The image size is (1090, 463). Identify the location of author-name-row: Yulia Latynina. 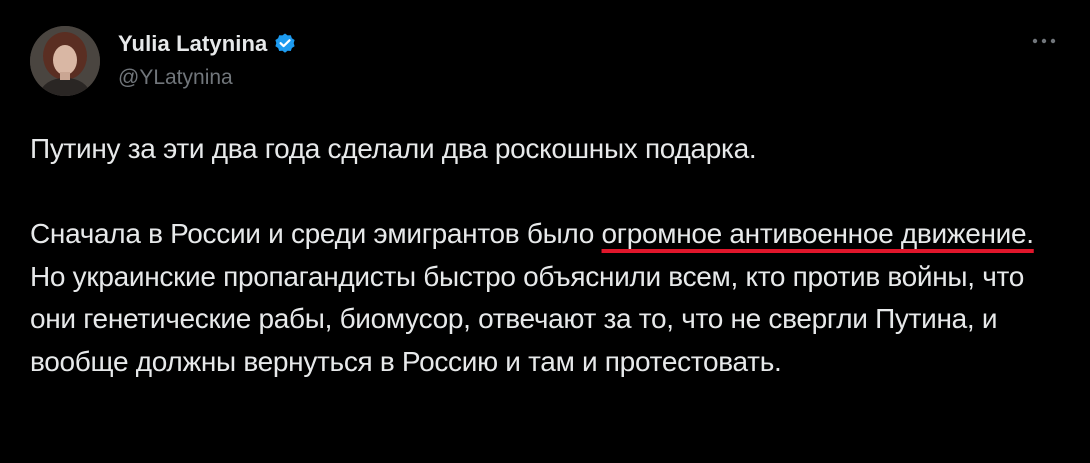
(207, 44).